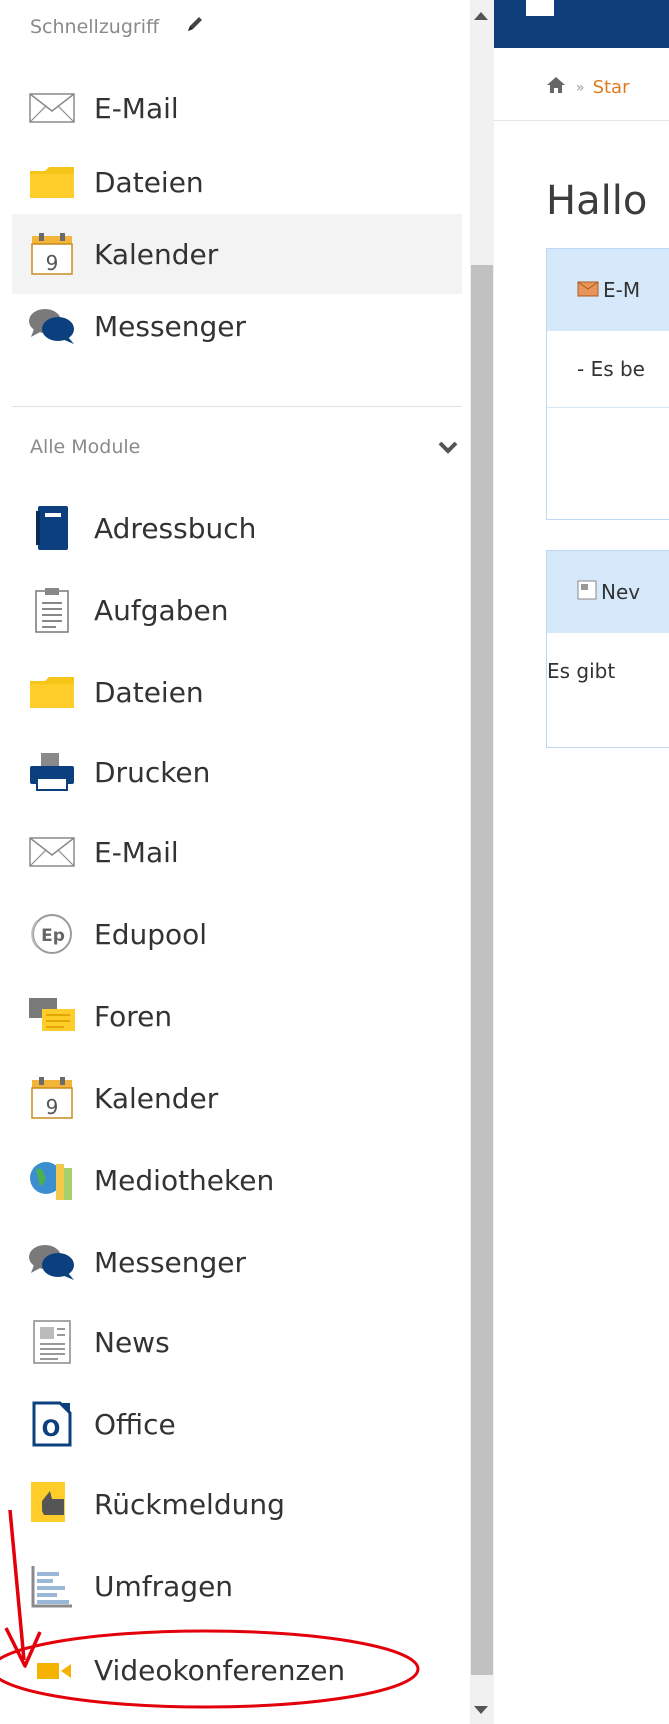 Image resolution: width=669 pixels, height=1724 pixels. I want to click on module-item-news: News, so click(237, 1342).